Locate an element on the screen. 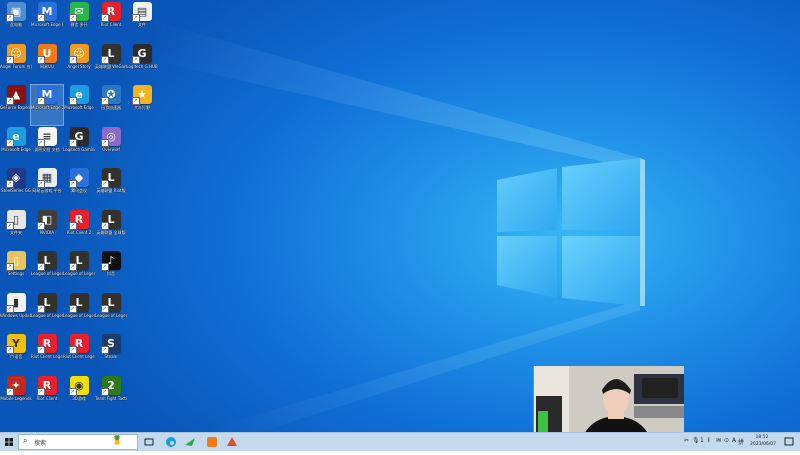 Image resolution: width=800 pixels, height=455 pixels. desktop-icon-app: ✉ ↗ 微信 多开 is located at coordinates (79, 22).